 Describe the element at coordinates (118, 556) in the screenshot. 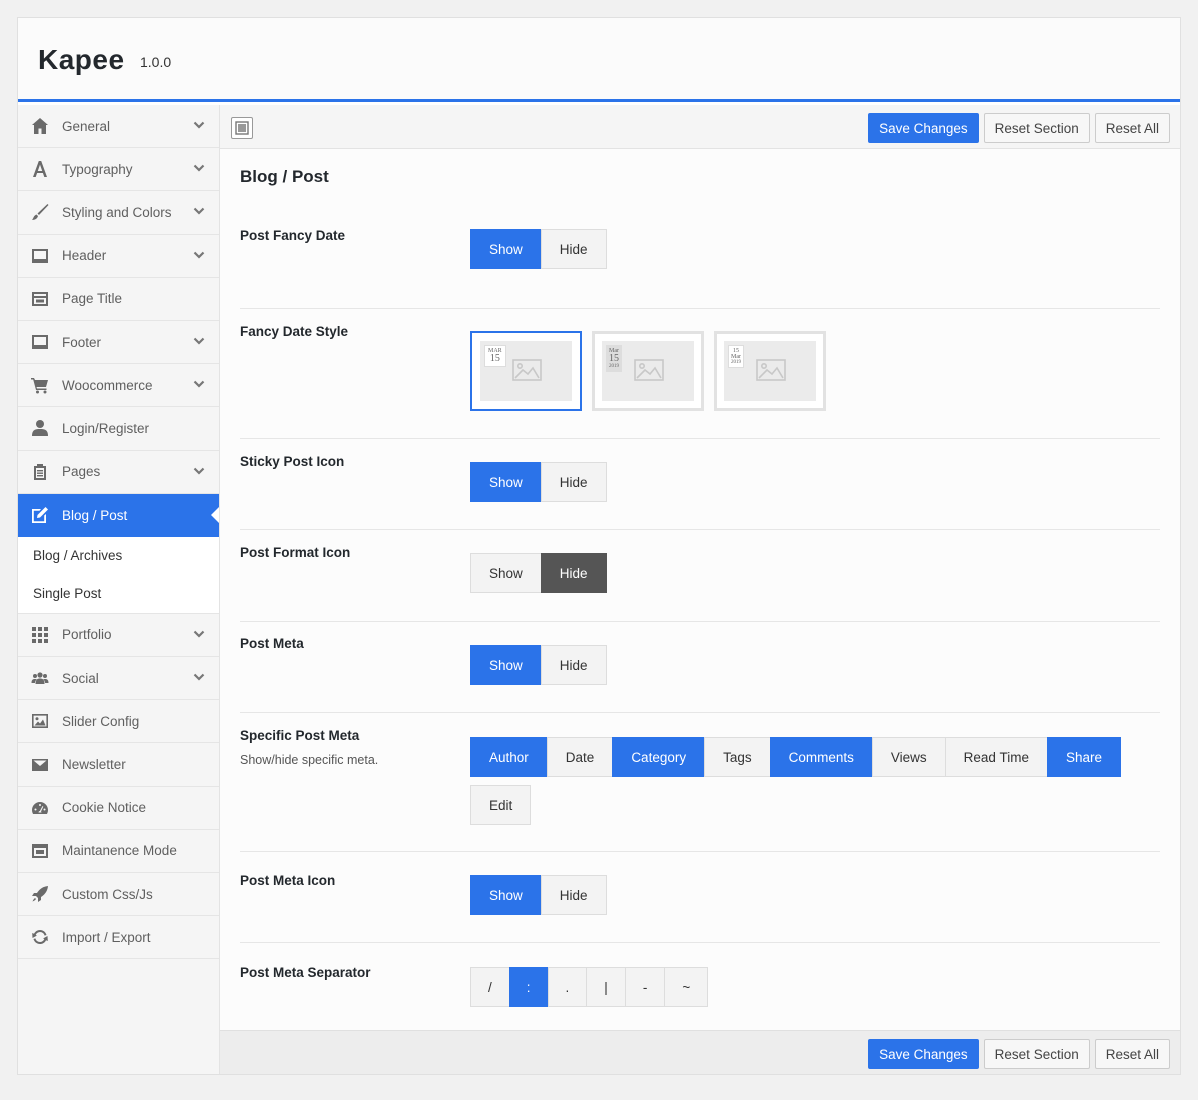

I see `sidebar-subitem-blog-archives: Blog / Archives` at that location.